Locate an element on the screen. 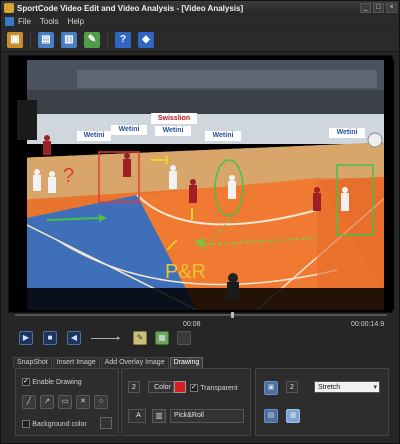 This screenshot has width=400, height=444. ellipse-tool-icon: ○ is located at coordinates (101, 402).